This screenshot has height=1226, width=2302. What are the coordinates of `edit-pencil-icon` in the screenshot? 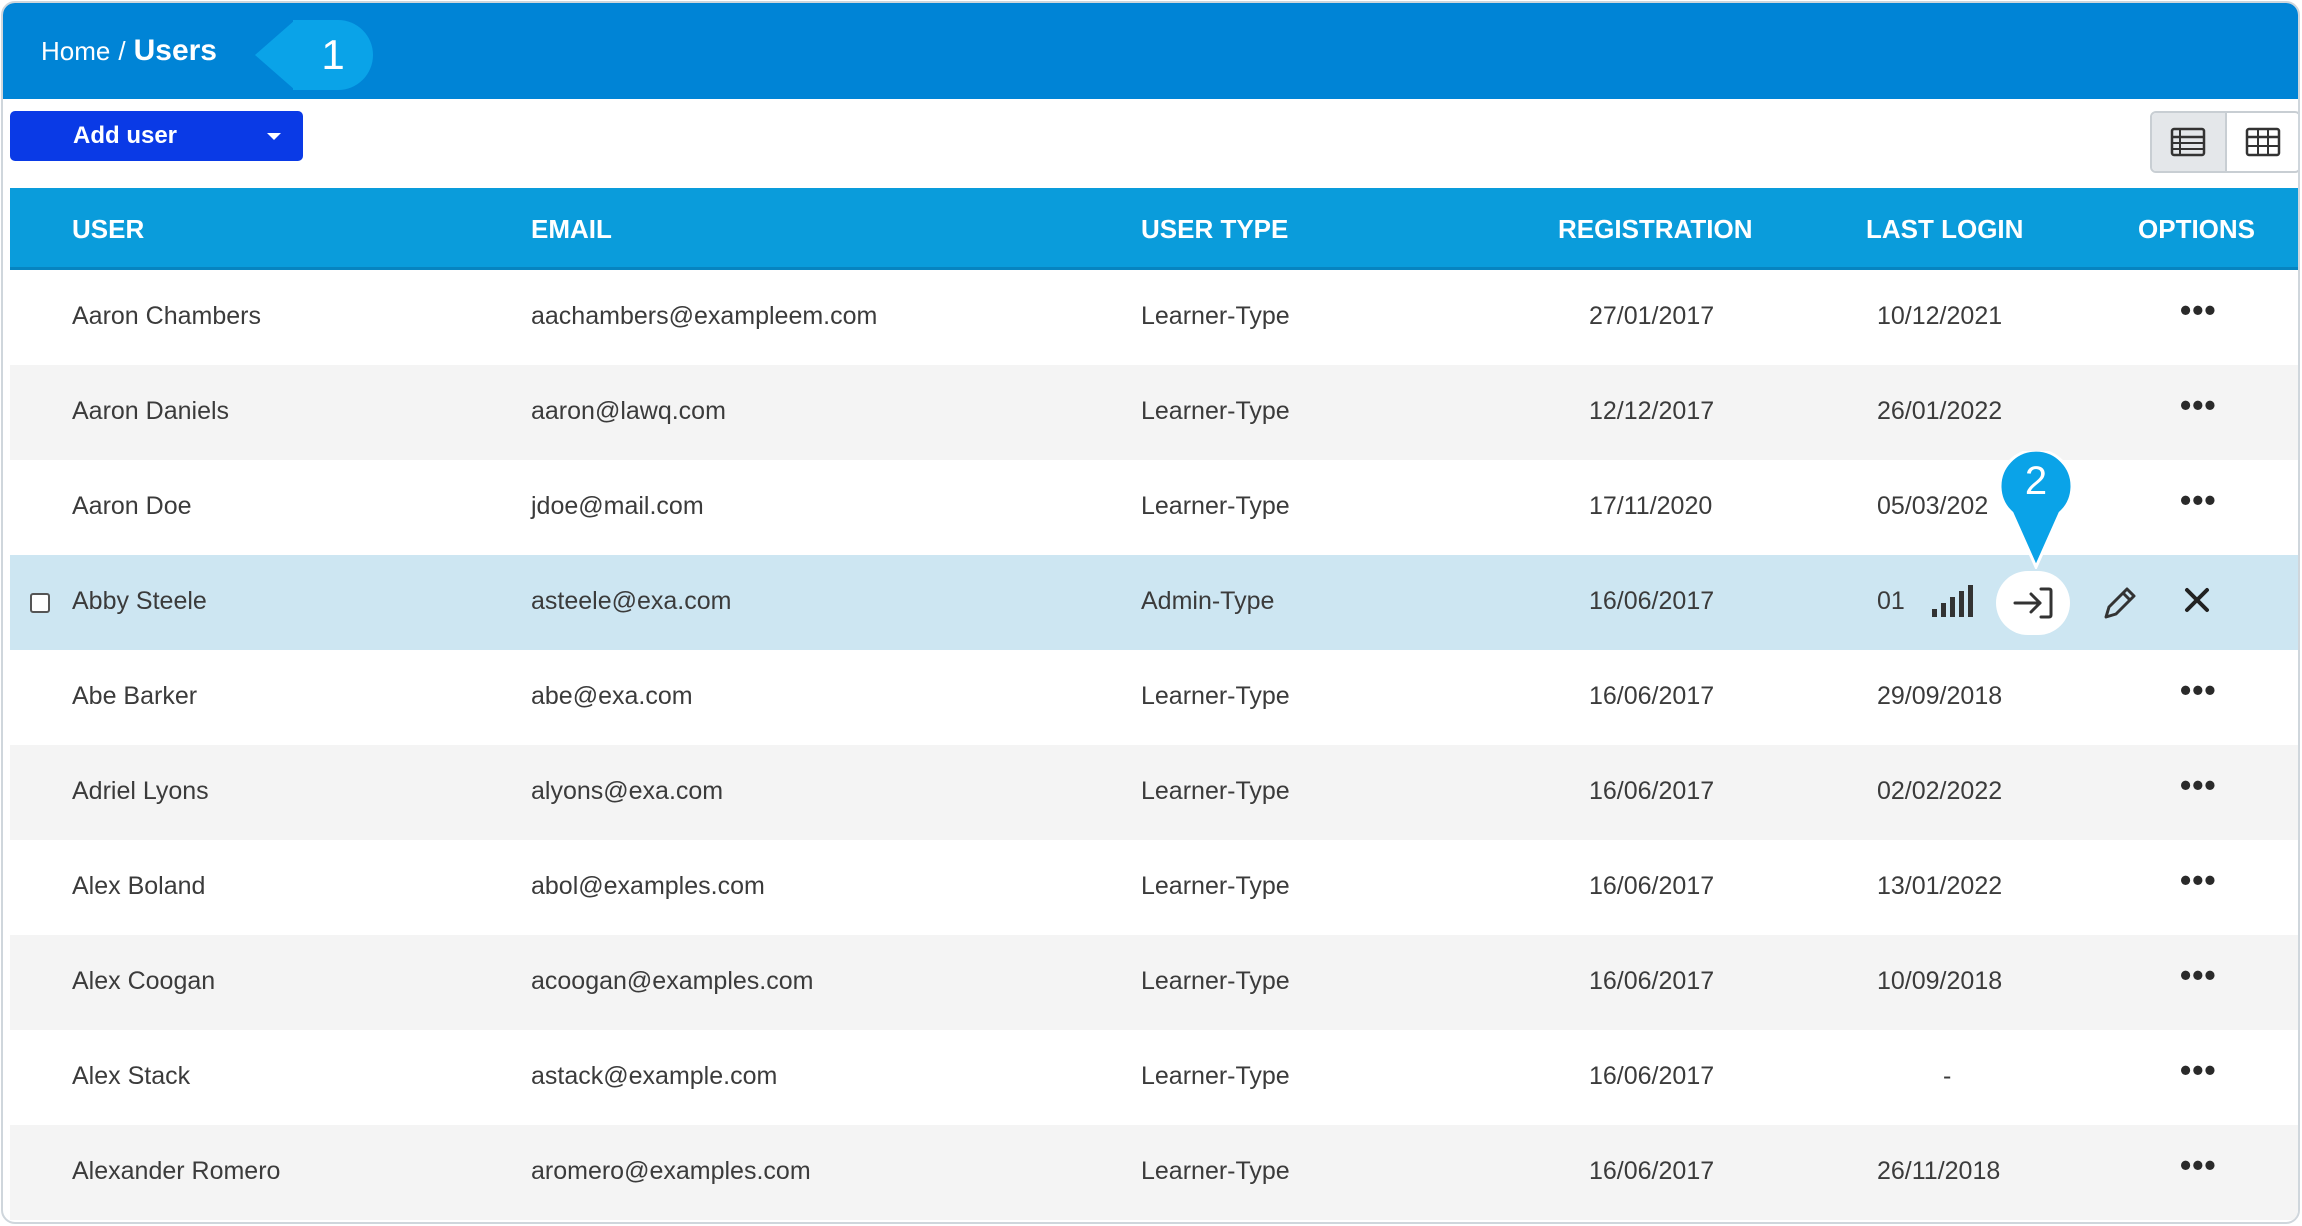 It's located at (2120, 603).